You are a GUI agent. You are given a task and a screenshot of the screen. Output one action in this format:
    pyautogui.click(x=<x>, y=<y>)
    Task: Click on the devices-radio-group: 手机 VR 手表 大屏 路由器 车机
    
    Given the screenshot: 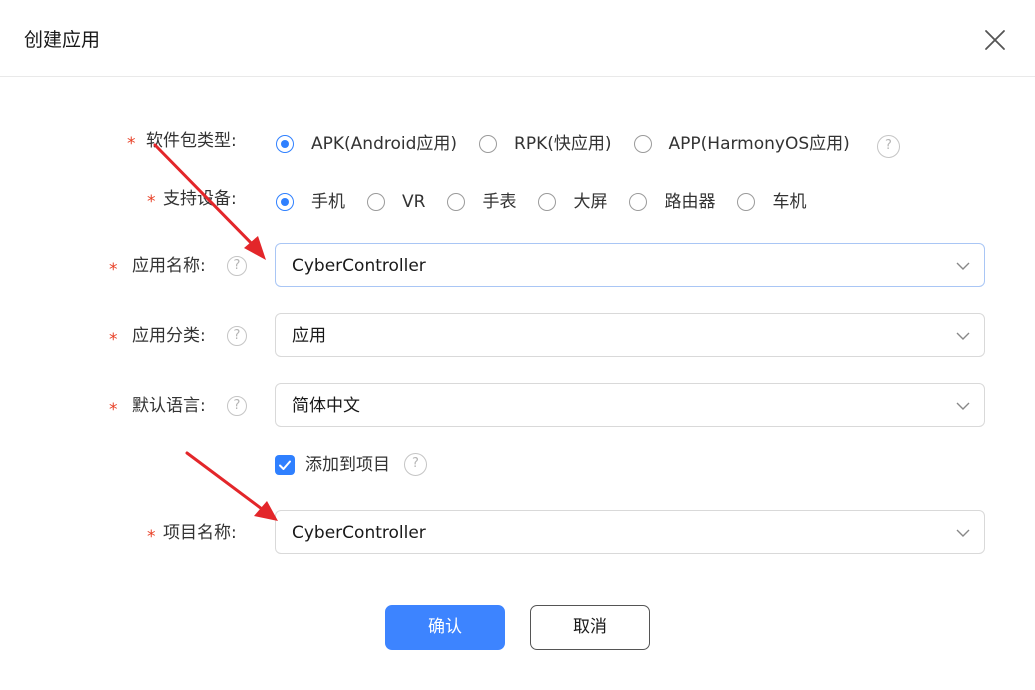 What is the action you would take?
    pyautogui.click(x=552, y=202)
    